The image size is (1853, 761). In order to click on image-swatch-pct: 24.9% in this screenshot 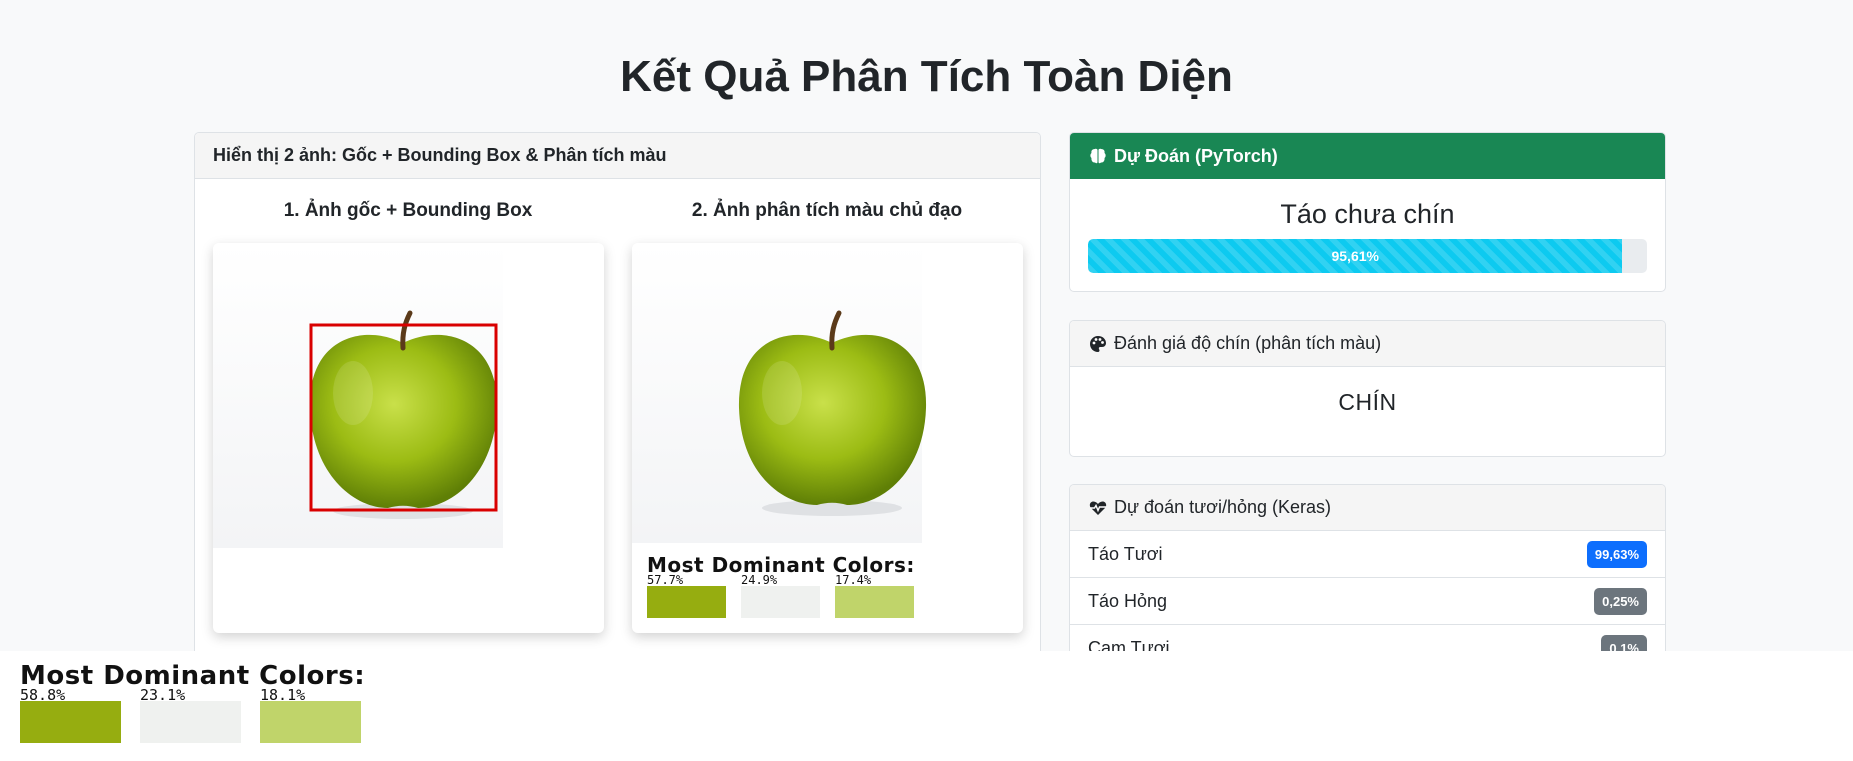, I will do `click(759, 580)`.